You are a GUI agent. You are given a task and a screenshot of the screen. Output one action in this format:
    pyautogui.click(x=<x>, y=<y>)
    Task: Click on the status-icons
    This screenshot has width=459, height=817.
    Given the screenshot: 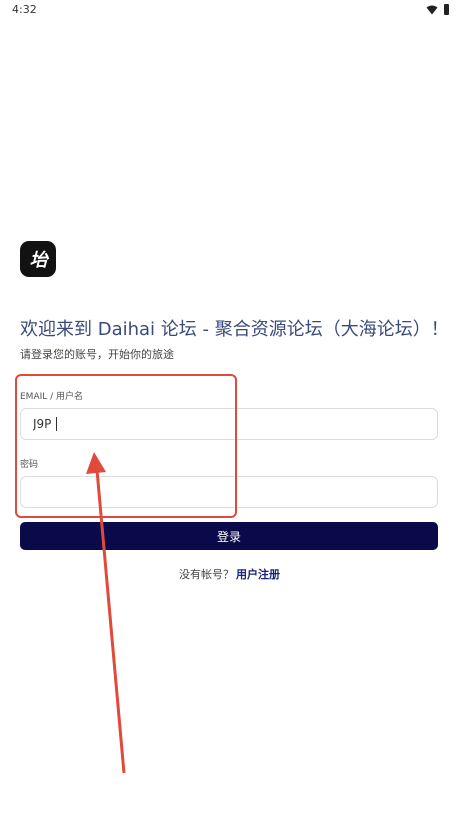 What is the action you would take?
    pyautogui.click(x=437, y=9)
    